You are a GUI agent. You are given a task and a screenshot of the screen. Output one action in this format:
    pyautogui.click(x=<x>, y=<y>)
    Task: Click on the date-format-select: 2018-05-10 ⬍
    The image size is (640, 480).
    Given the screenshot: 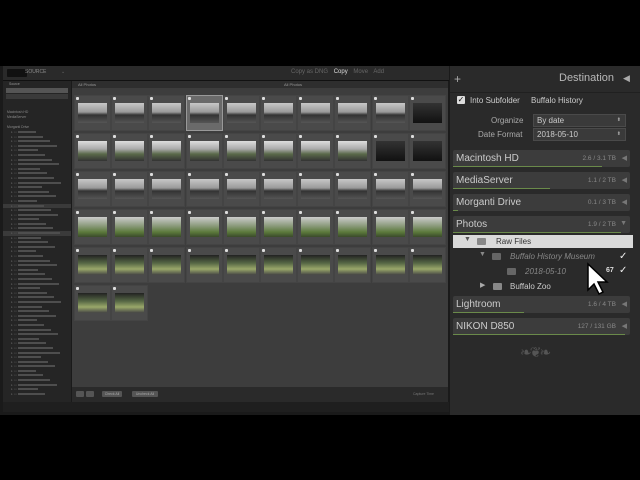 What is the action you would take?
    pyautogui.click(x=579, y=134)
    